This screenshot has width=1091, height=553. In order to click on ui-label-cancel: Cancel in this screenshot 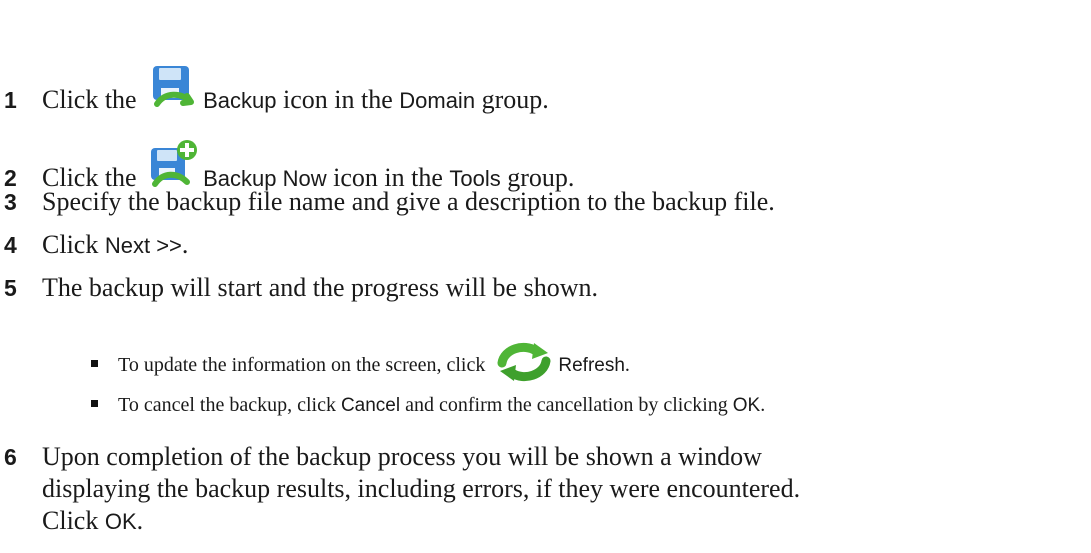, I will do `click(370, 405)`.